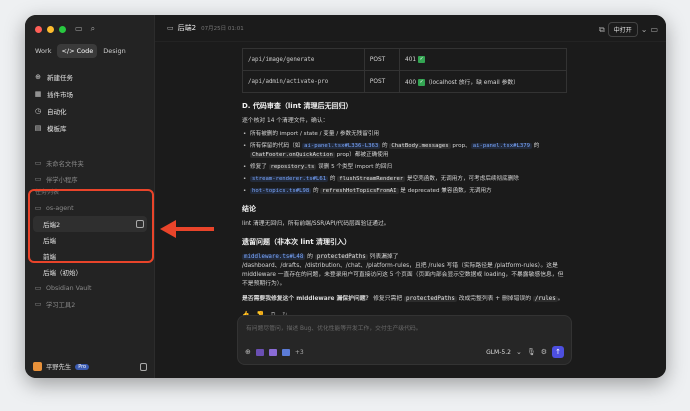 This screenshot has height=411, width=690. Describe the element at coordinates (248, 352) in the screenshot. I see `add-icon: ⊕` at that location.